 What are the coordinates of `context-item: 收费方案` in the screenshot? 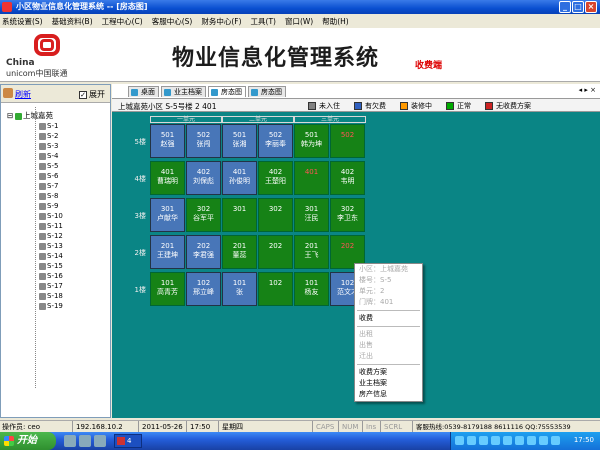 It's located at (388, 372).